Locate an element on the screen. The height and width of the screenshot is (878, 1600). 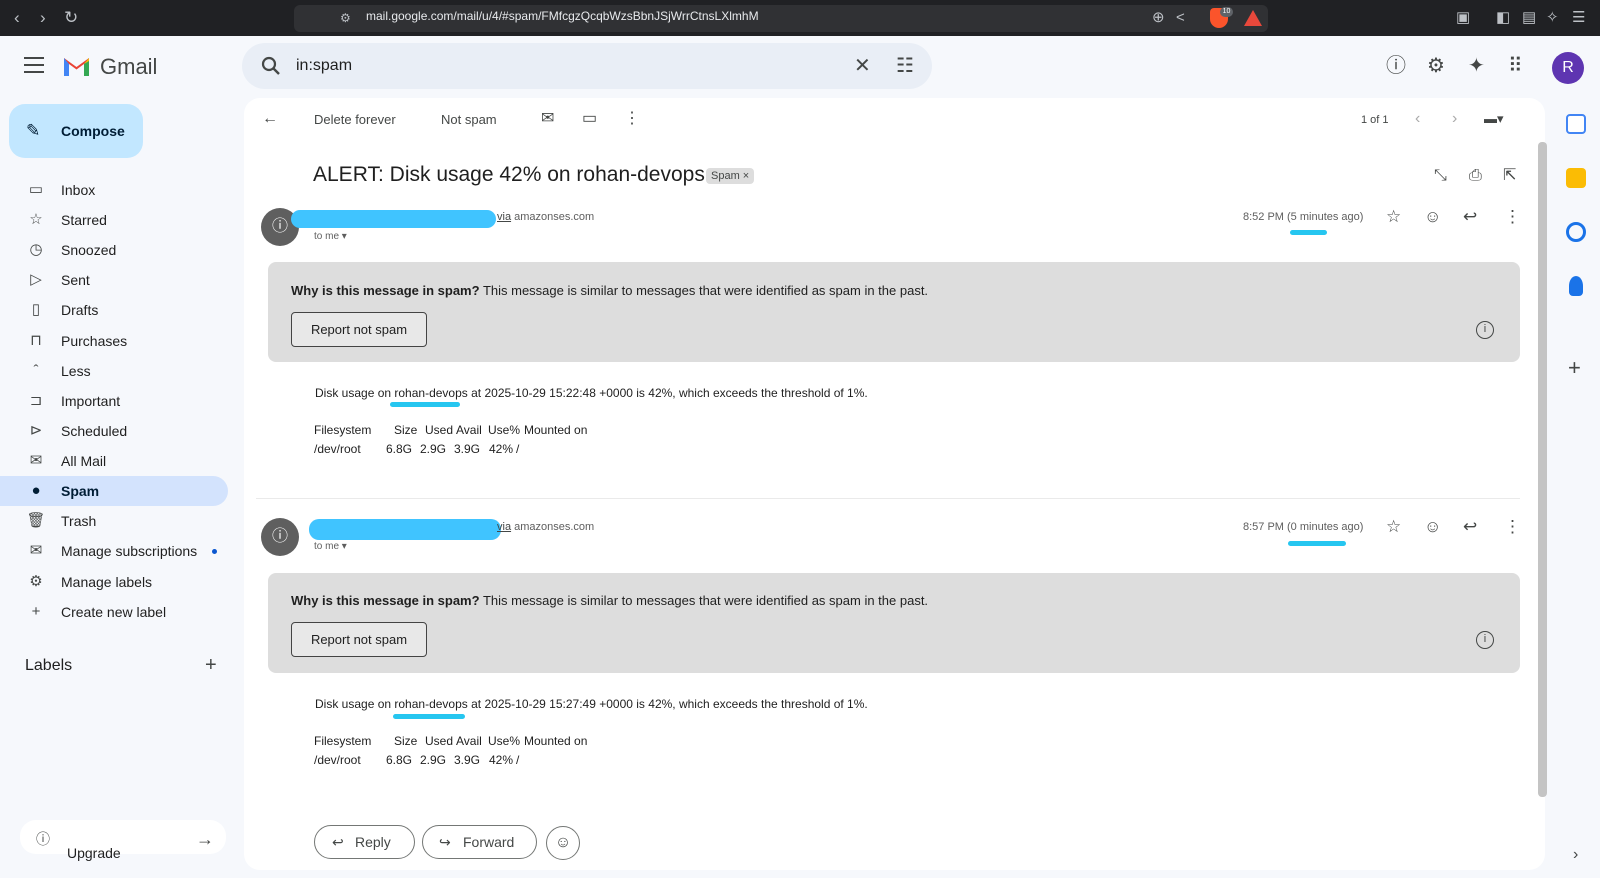
scrollbar is located at coordinates (1542, 469).